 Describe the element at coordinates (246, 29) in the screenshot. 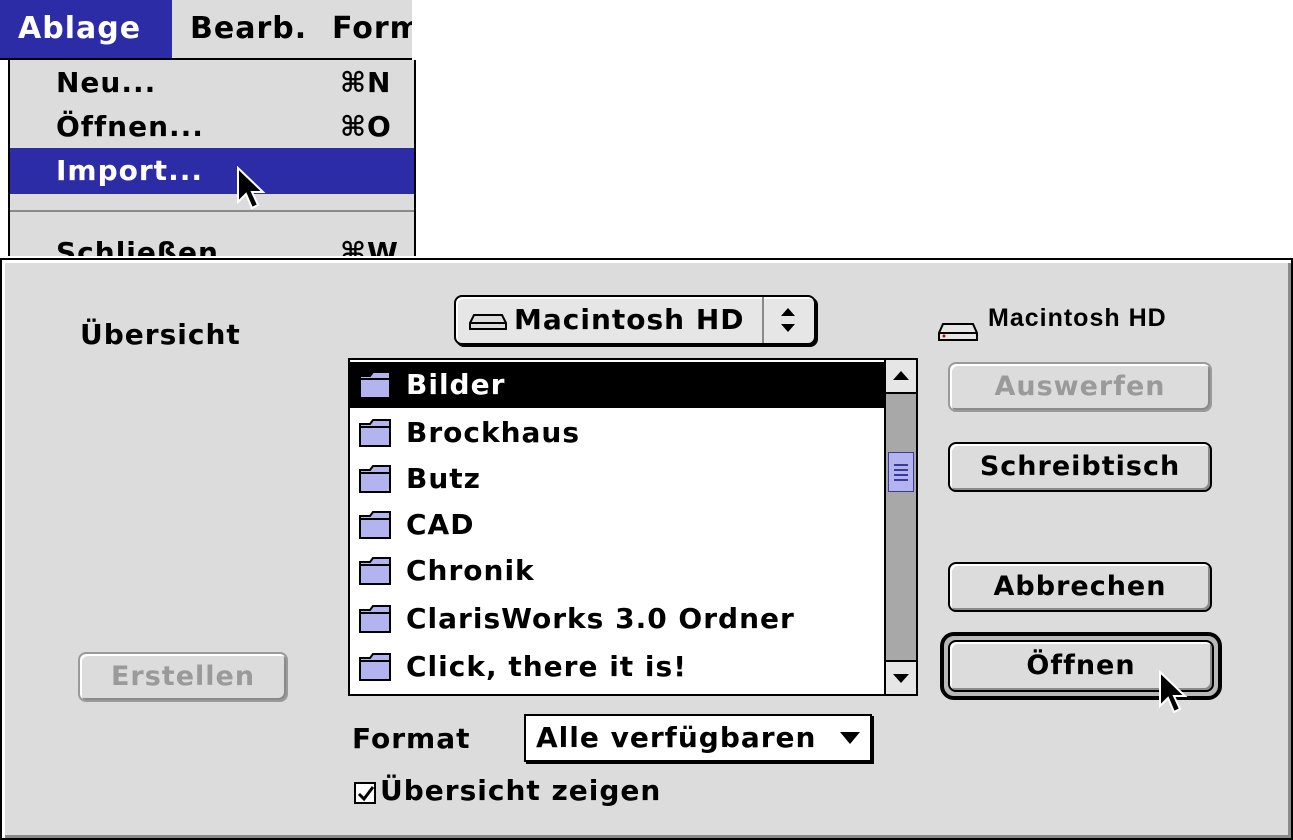

I see `menu-bearb: Bearb.` at that location.